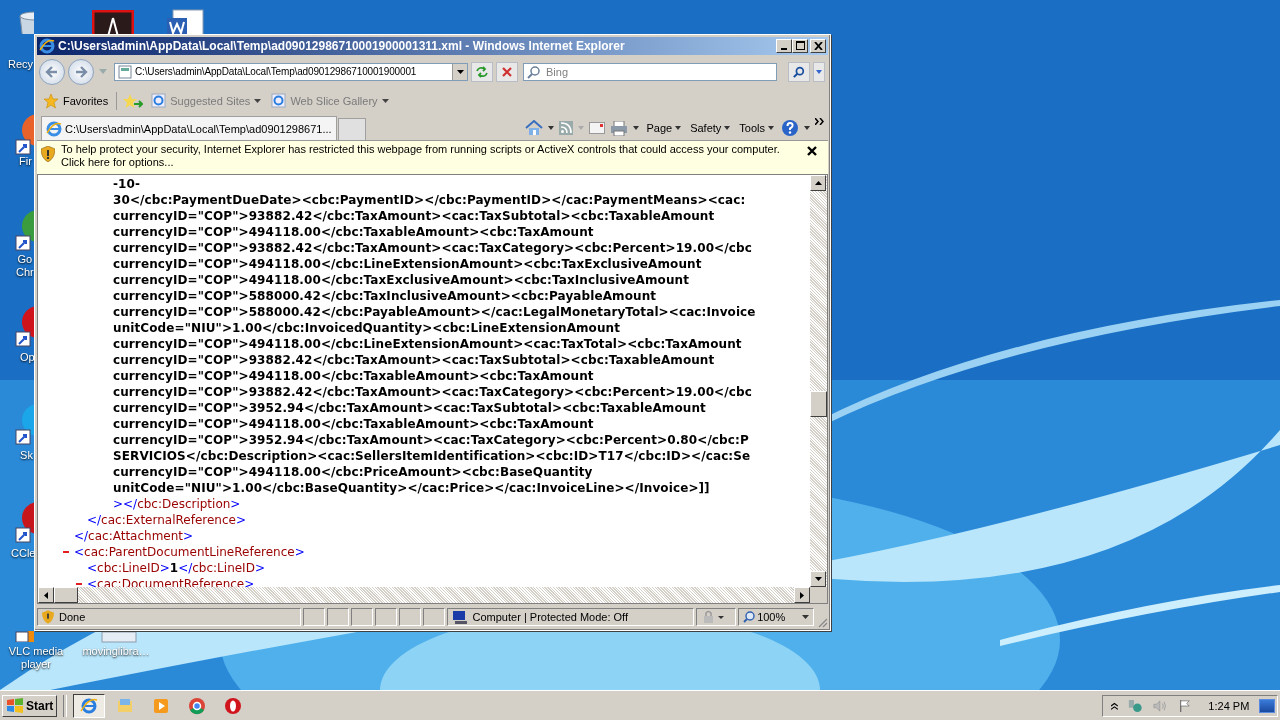 The width and height of the screenshot is (1280, 720). Describe the element at coordinates (353, 472) in the screenshot. I see `xml-text: currencyID="COP">494118.00</cbc:PriceAmount><cbc:BaseQuantity` at that location.